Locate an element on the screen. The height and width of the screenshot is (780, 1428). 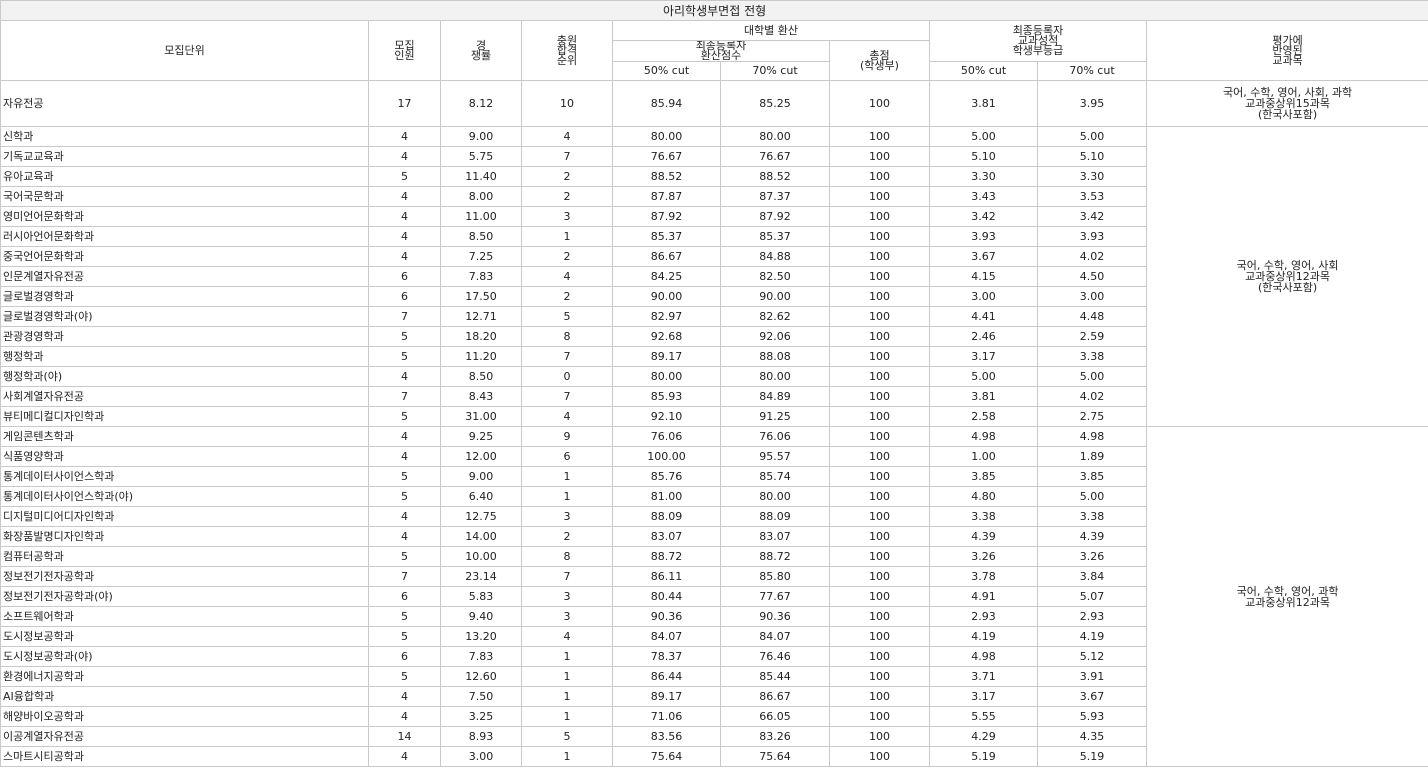
grade70-cell: 5.19 is located at coordinates (1092, 756).